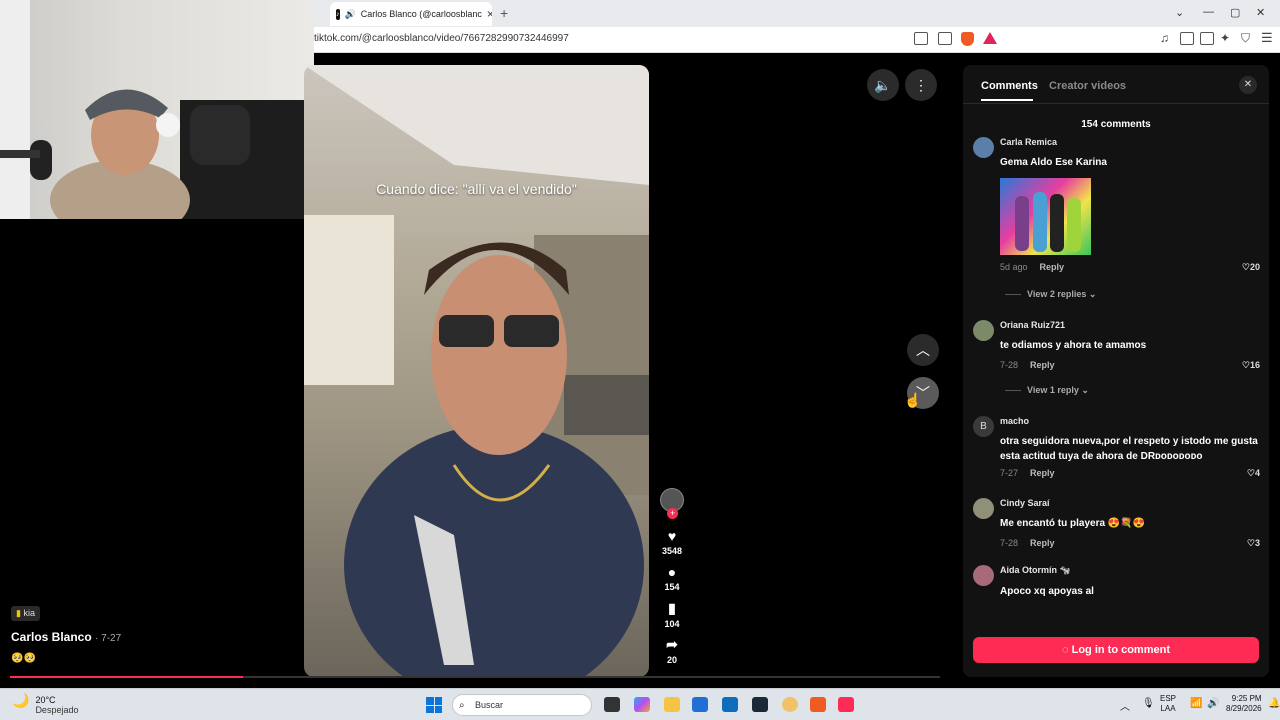  What do you see at coordinates (1245, 38) in the screenshot?
I see `vpn-icon: ⛉` at bounding box center [1245, 38].